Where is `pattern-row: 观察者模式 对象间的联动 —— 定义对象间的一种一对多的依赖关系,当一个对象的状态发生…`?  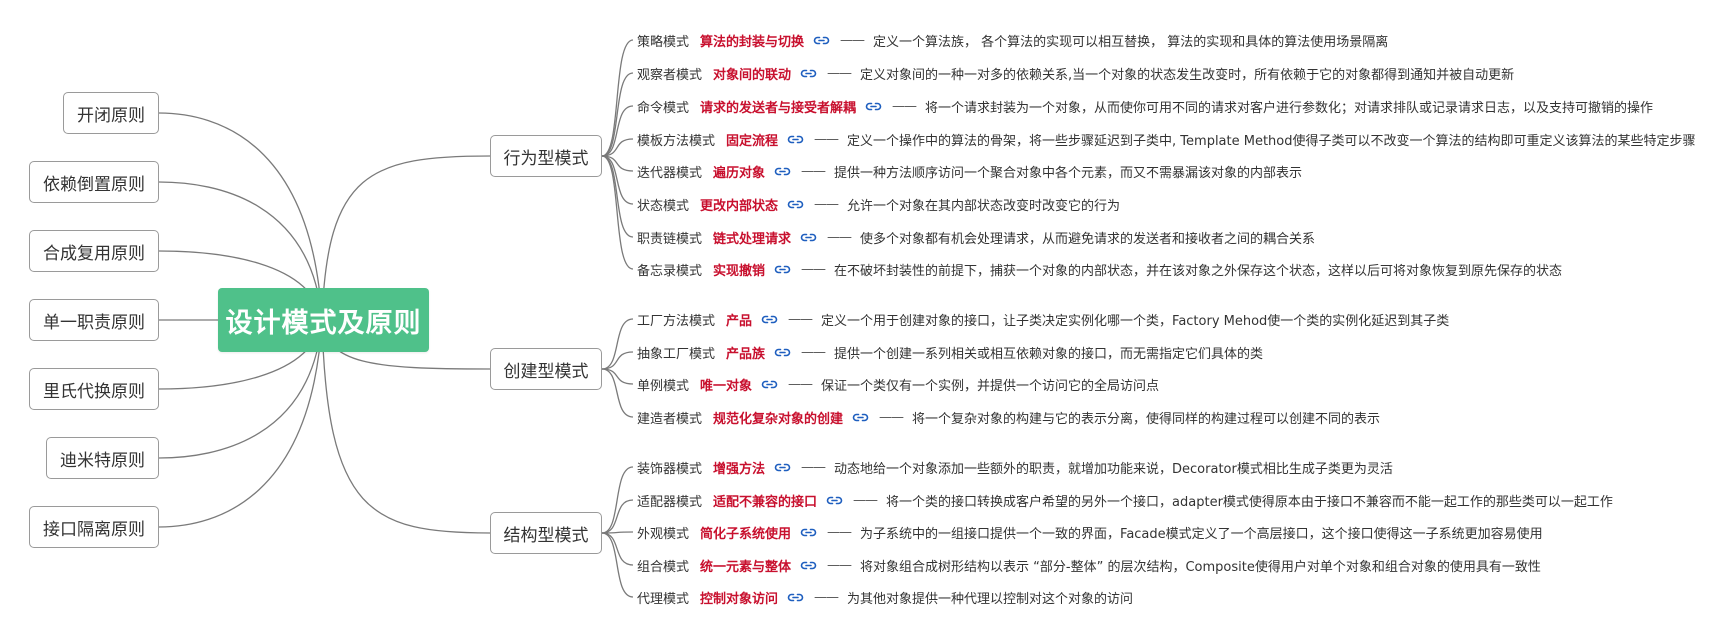 pattern-row: 观察者模式 对象间的联动 —— 定义对象间的一种一对多的依赖关系,当一个对象的状态发生… is located at coordinates (1075, 73).